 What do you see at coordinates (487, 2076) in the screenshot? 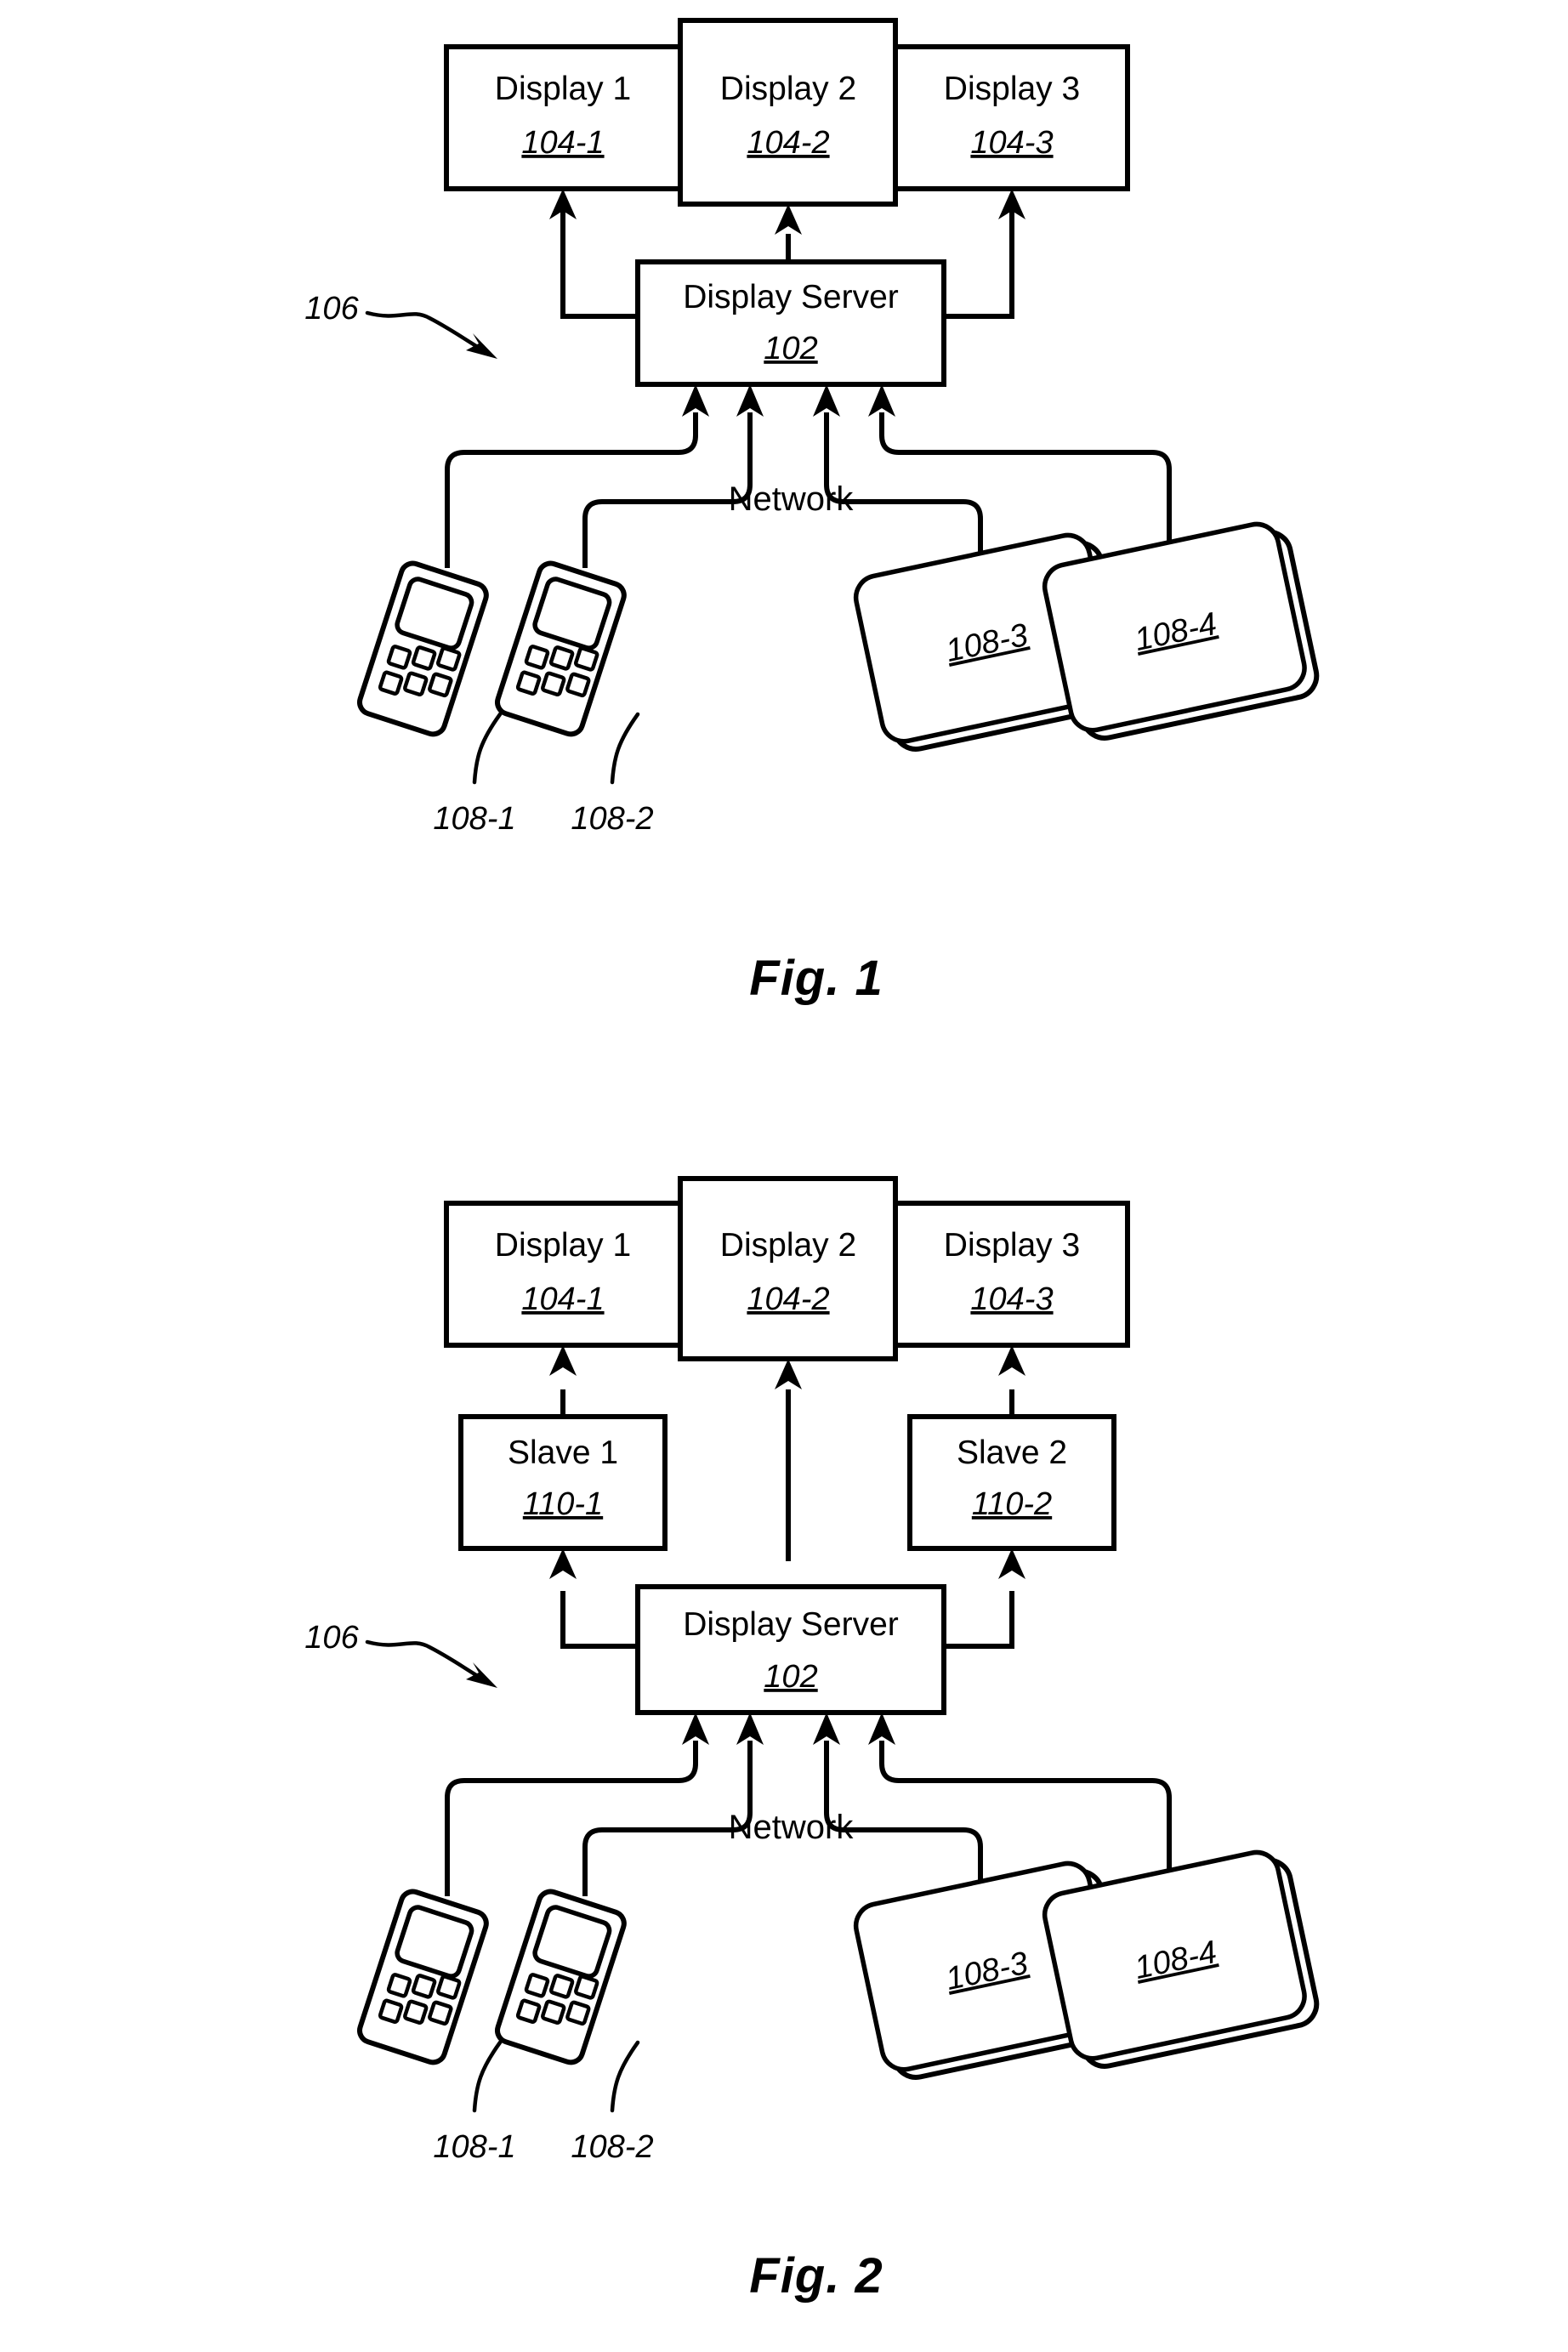
I see `fig2-device-1-leader` at bounding box center [487, 2076].